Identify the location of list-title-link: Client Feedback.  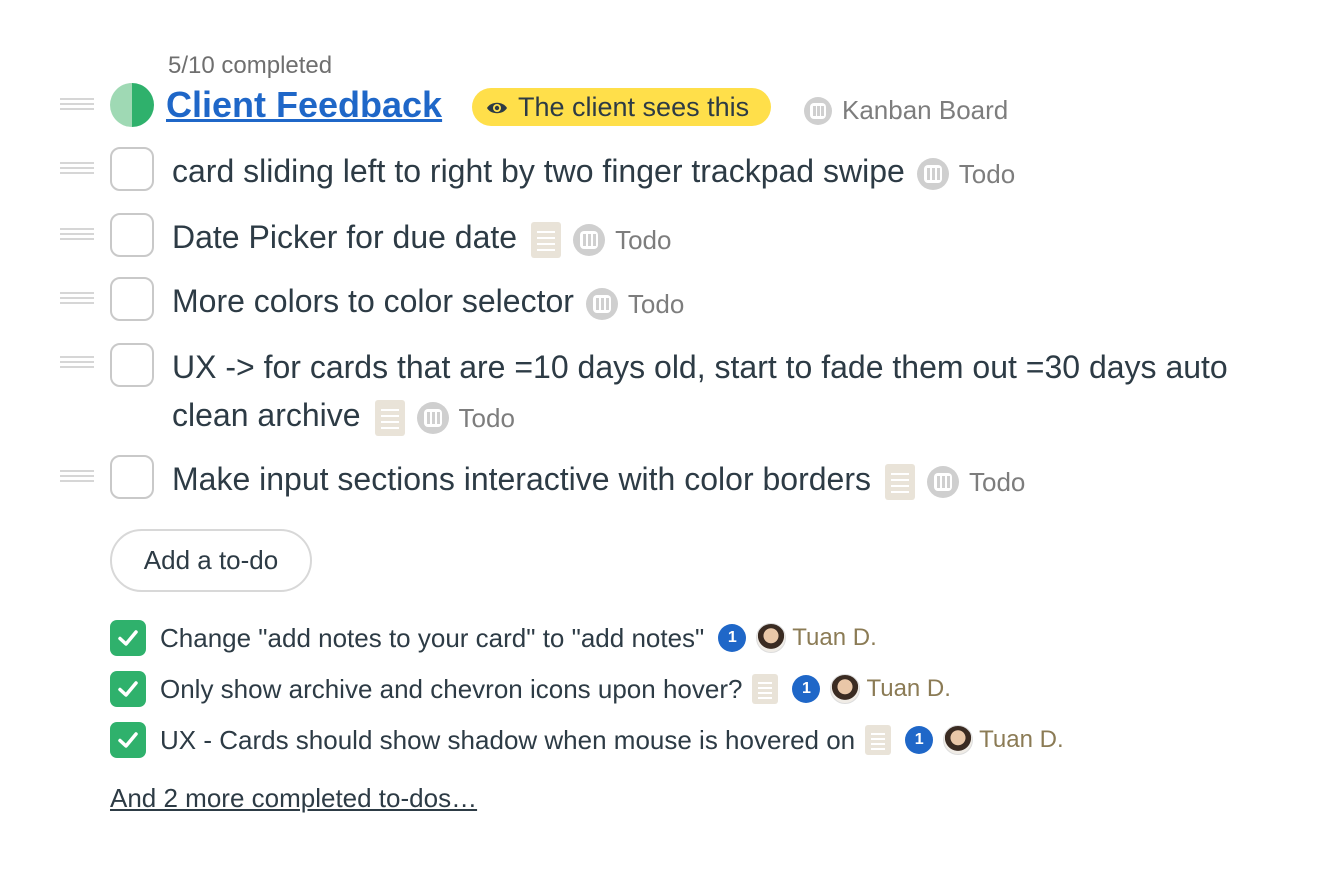
(304, 105).